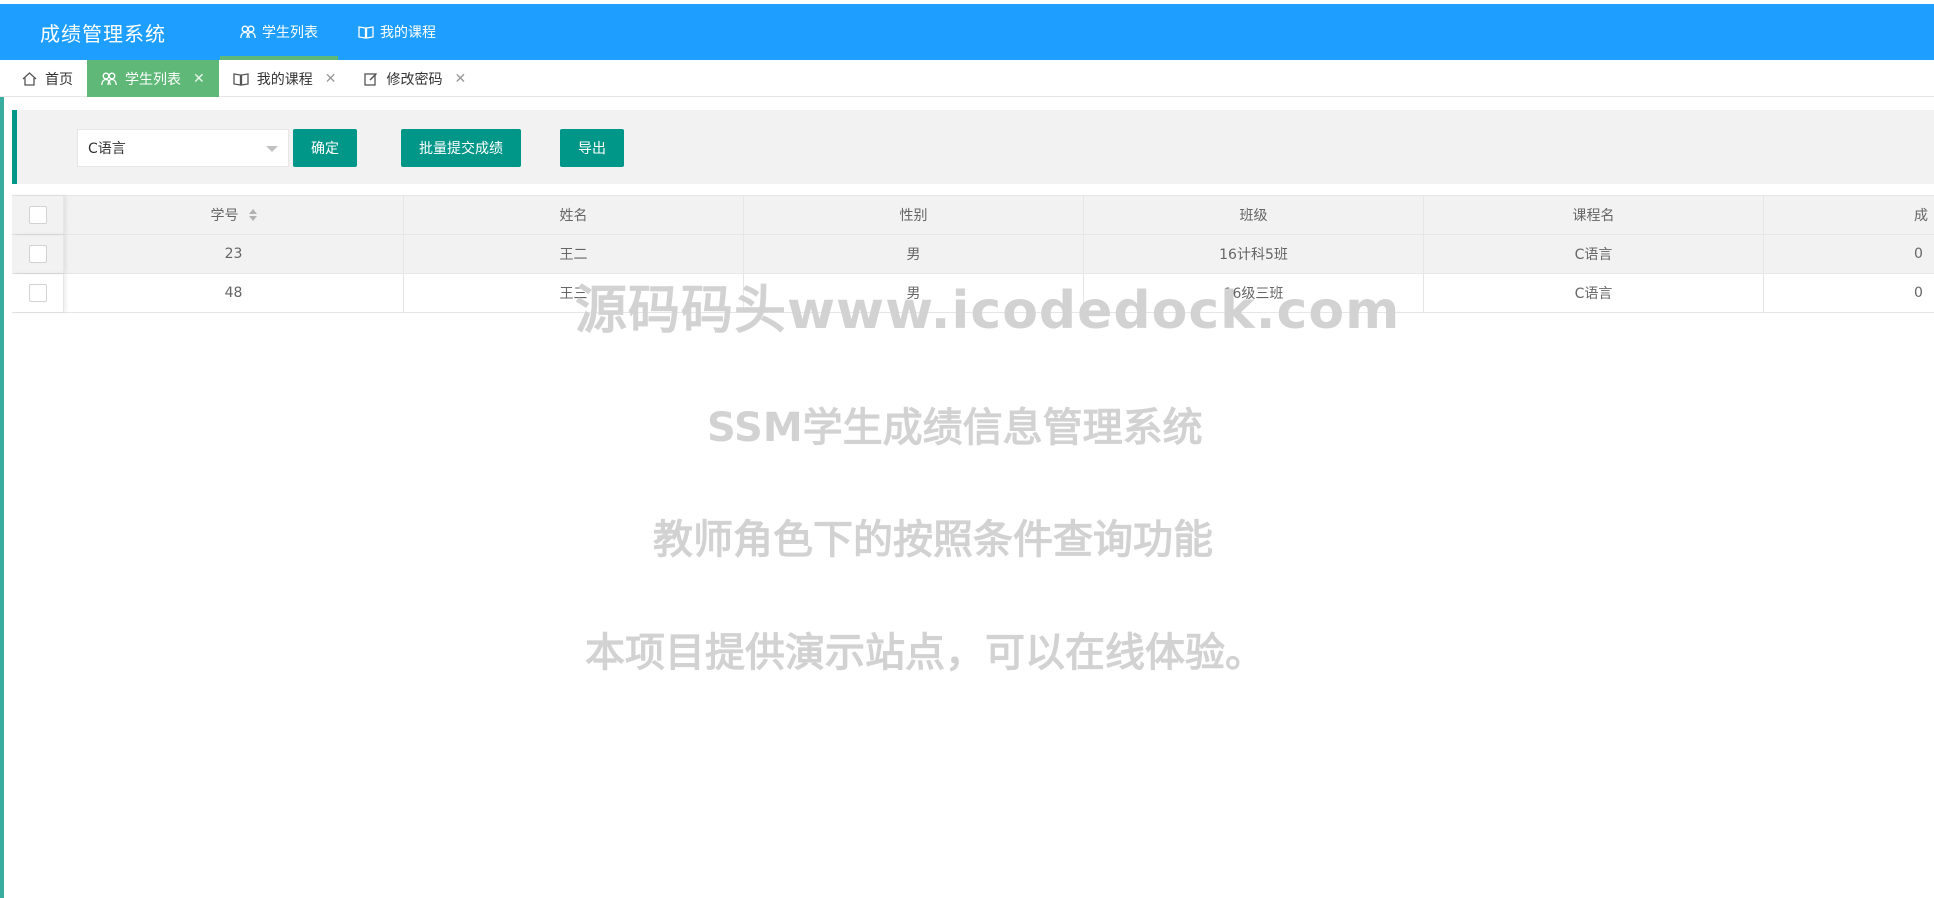 This screenshot has height=898, width=1934. What do you see at coordinates (107, 149) in the screenshot?
I see `course-select-value: C语言` at bounding box center [107, 149].